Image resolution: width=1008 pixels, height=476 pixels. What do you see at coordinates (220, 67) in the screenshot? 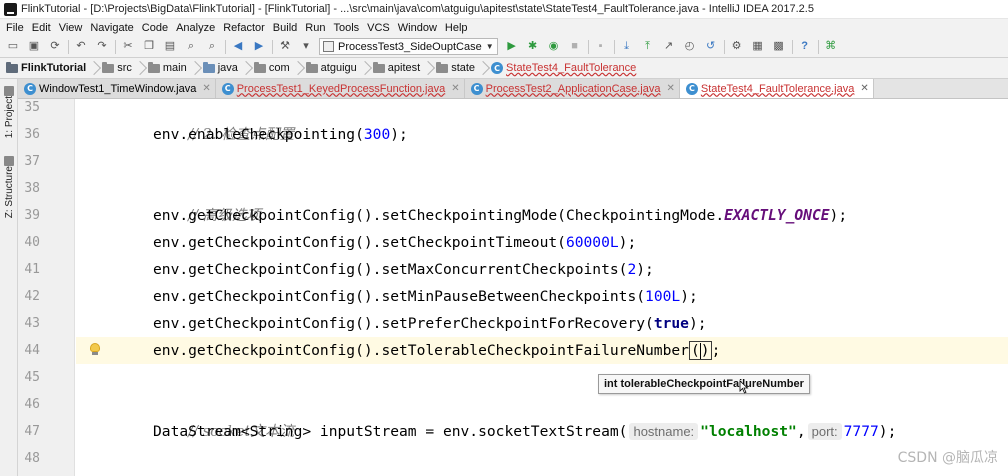
I see `breadcrumb-java: java` at bounding box center [220, 67].